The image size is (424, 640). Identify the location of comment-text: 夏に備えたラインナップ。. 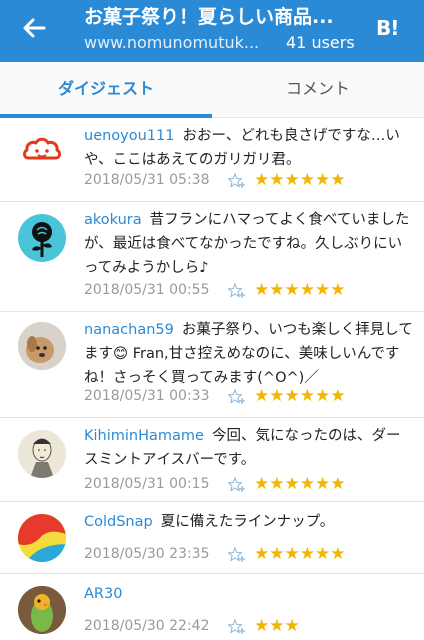
(247, 522).